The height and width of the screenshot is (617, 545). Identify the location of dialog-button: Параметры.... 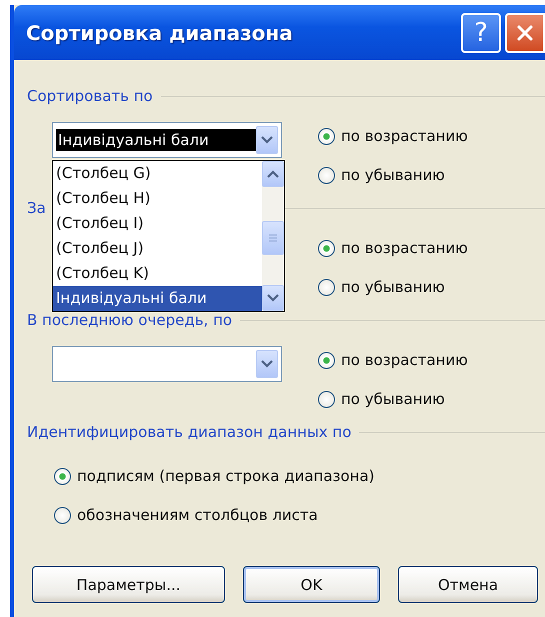
(128, 584).